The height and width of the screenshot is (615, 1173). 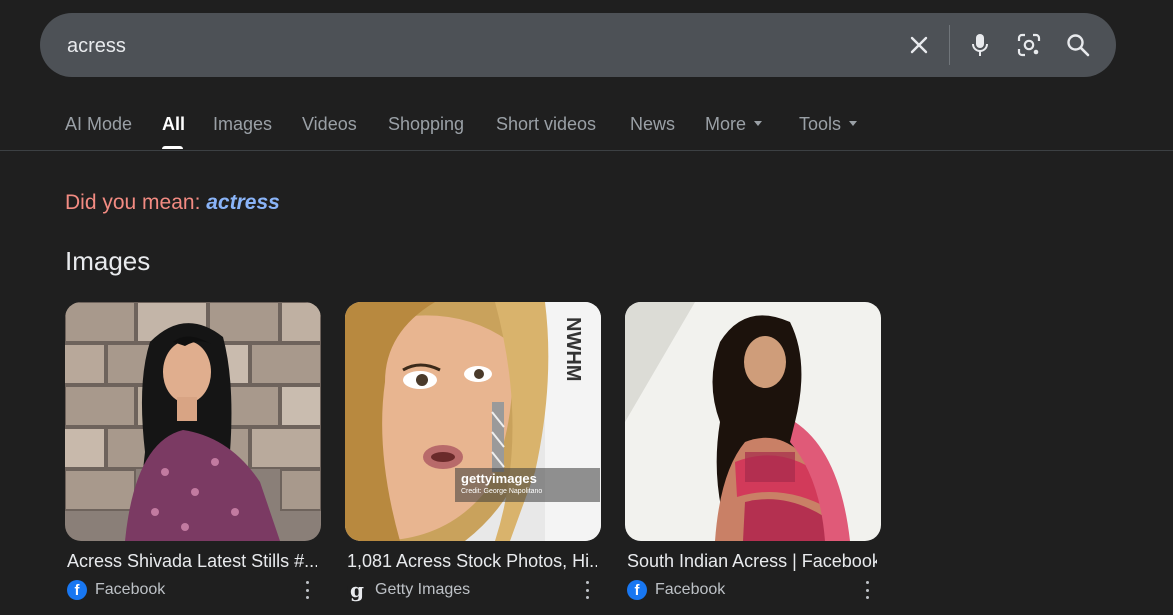 I want to click on clear-icon, so click(x=919, y=45).